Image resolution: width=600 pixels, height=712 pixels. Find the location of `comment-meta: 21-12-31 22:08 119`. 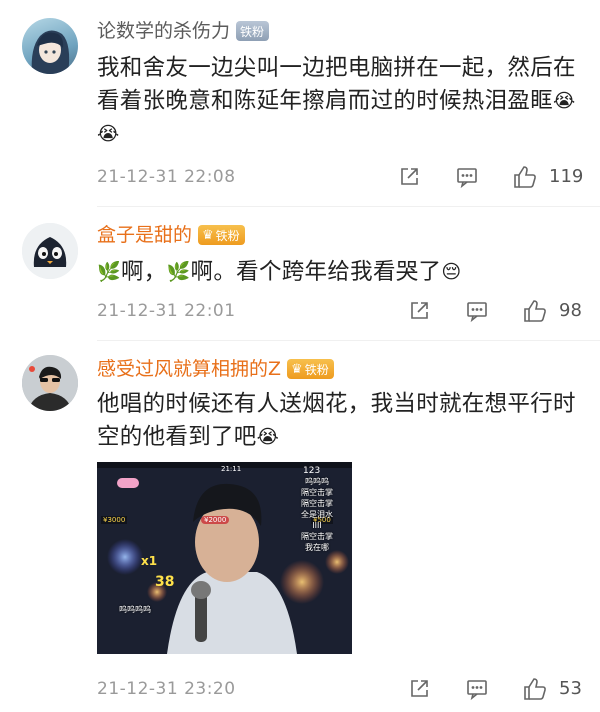

comment-meta: 21-12-31 22:08 119 is located at coordinates (342, 177).